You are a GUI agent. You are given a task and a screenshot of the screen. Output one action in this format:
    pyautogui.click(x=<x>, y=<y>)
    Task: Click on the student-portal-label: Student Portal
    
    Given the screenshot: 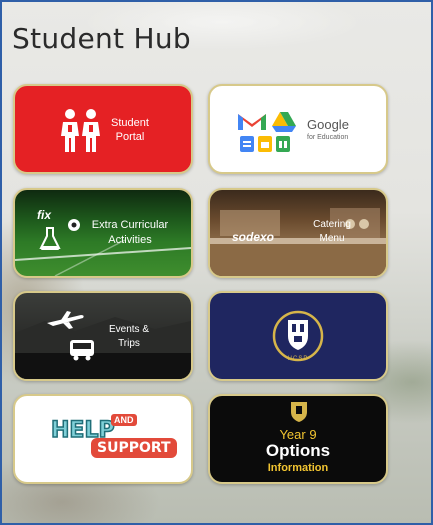 What is the action you would take?
    pyautogui.click(x=130, y=130)
    